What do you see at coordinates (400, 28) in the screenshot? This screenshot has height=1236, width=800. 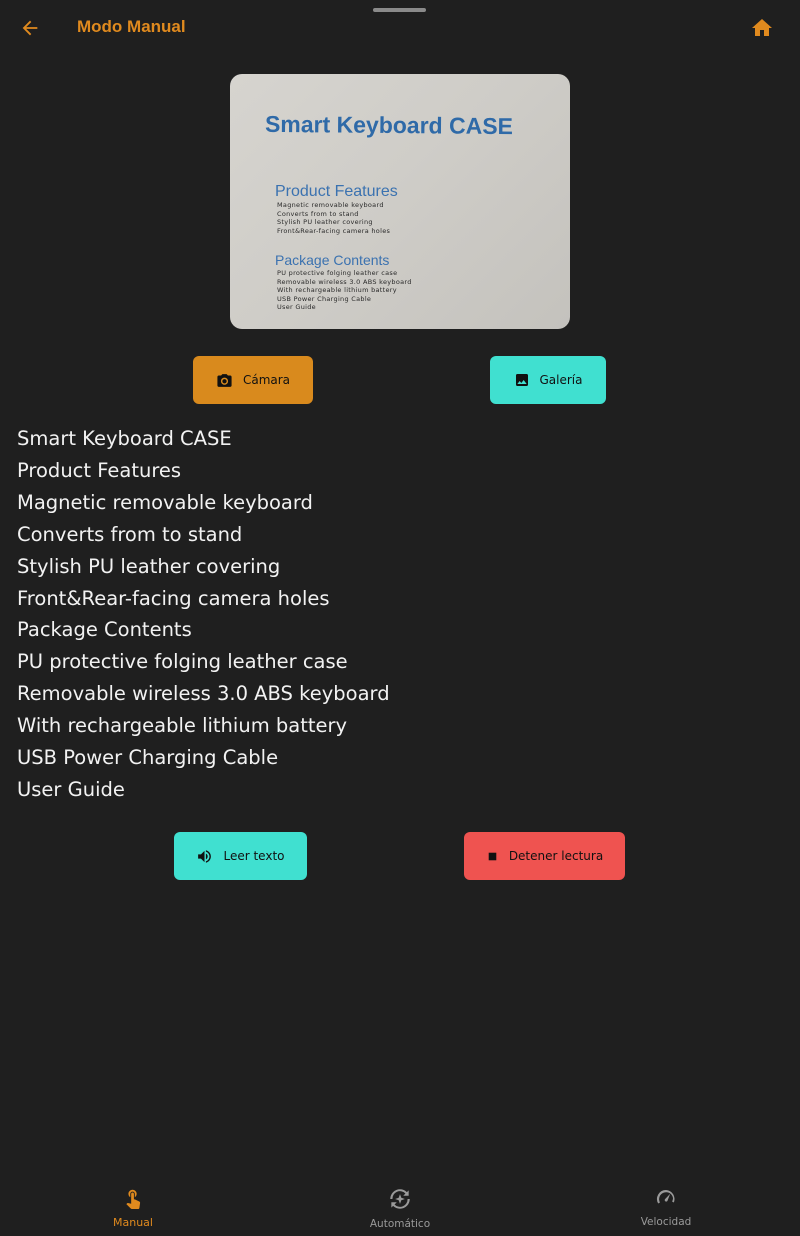 I see `app-bar: Modo Manual` at bounding box center [400, 28].